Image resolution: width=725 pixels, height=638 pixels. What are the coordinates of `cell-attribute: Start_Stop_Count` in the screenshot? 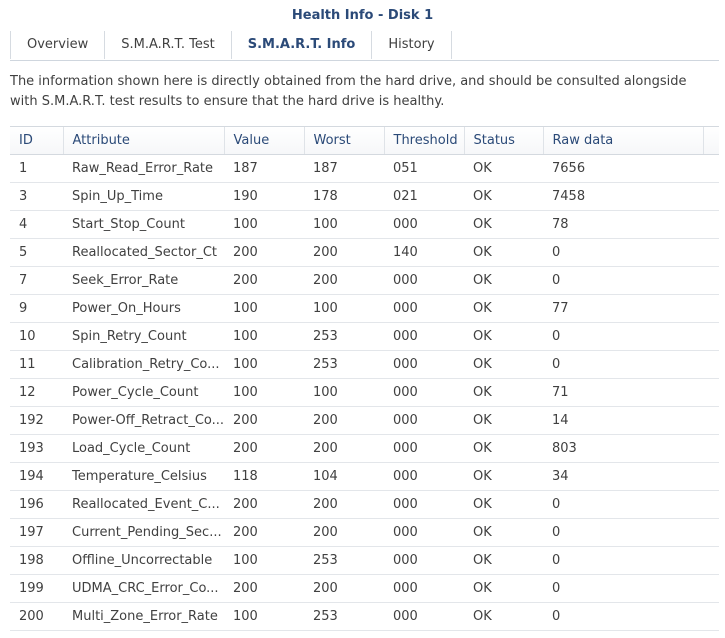 It's located at (143, 224).